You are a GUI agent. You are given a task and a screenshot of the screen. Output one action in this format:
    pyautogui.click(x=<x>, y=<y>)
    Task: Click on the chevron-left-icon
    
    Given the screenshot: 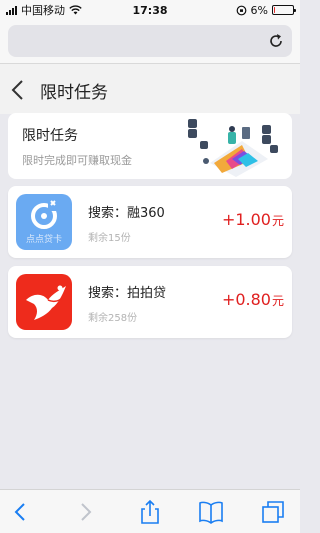 What is the action you would take?
    pyautogui.click(x=18, y=90)
    